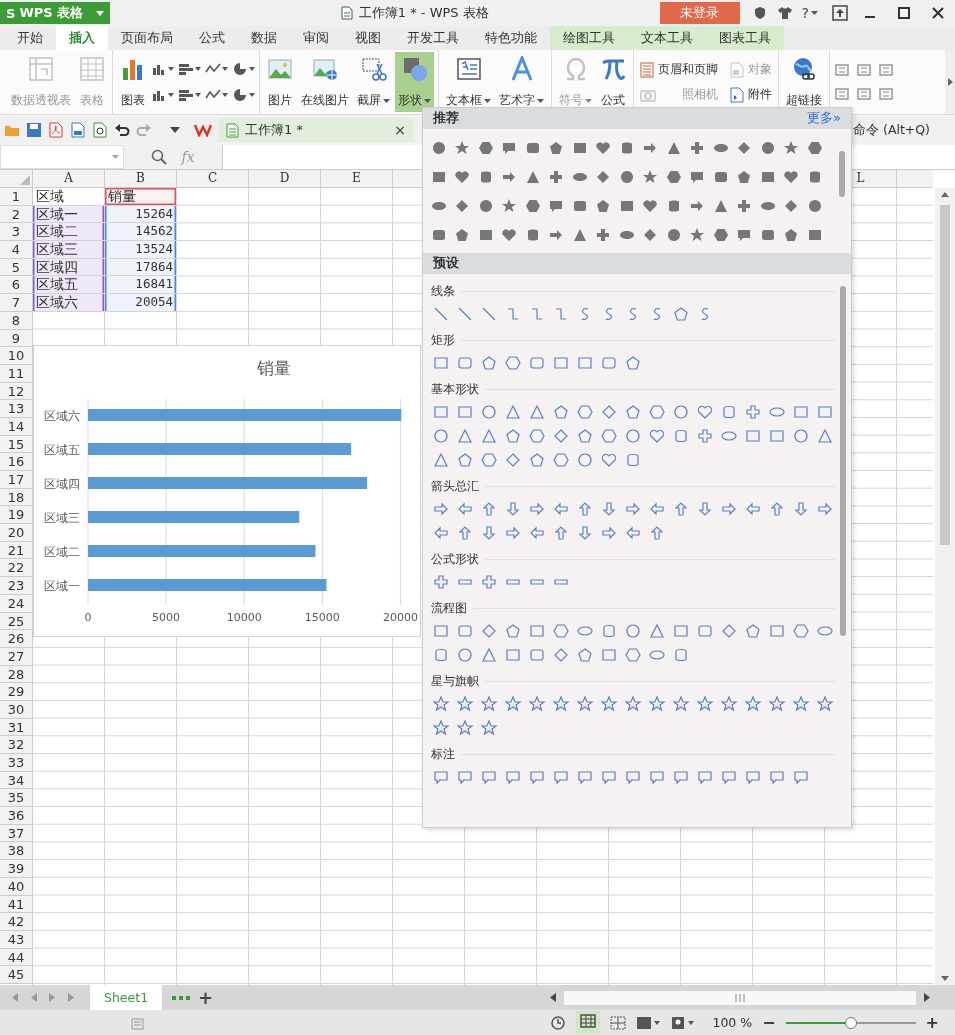 The width and height of the screenshot is (955, 1035). Describe the element at coordinates (16, 975) in the screenshot. I see `row-header: 45` at that location.